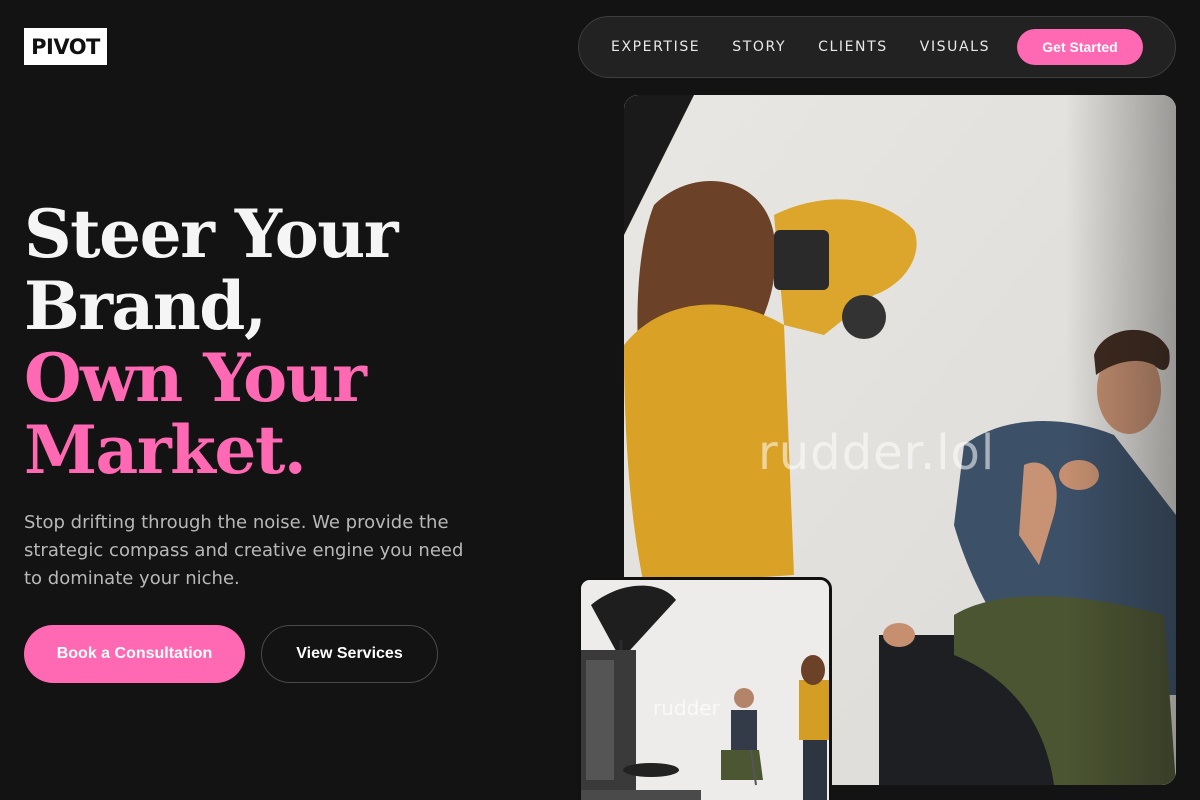 Image resolution: width=1200 pixels, height=800 pixels. What do you see at coordinates (211, 234) in the screenshot?
I see `headline-line-1: Steer Your` at bounding box center [211, 234].